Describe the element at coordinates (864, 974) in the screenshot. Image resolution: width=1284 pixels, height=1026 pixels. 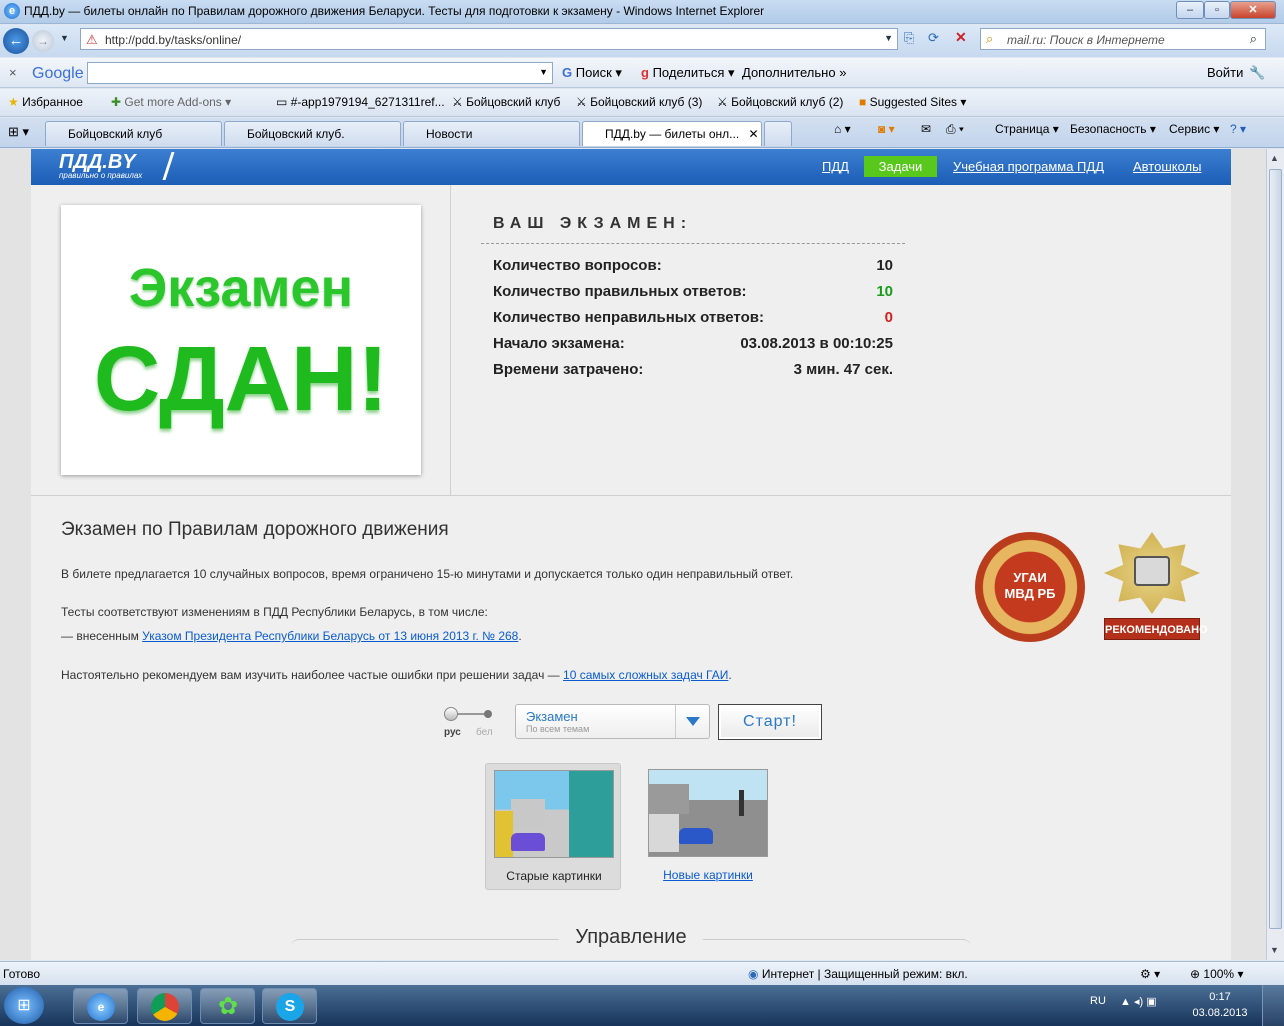
I see `zone-text: Интернет | Защищенный режим: вкл.` at that location.